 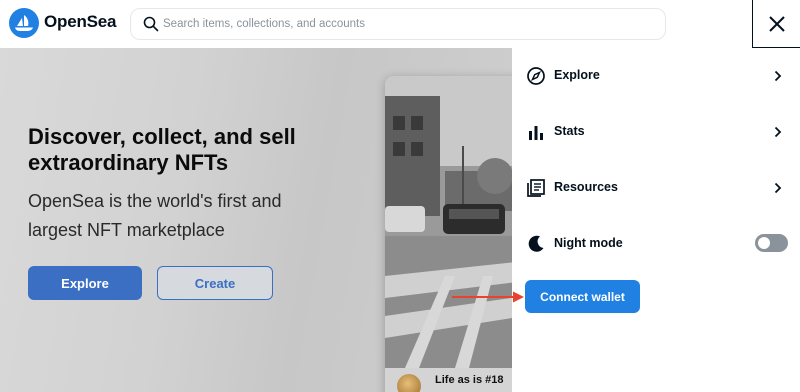 I want to click on opensea-logo-icon, so click(x=24, y=23).